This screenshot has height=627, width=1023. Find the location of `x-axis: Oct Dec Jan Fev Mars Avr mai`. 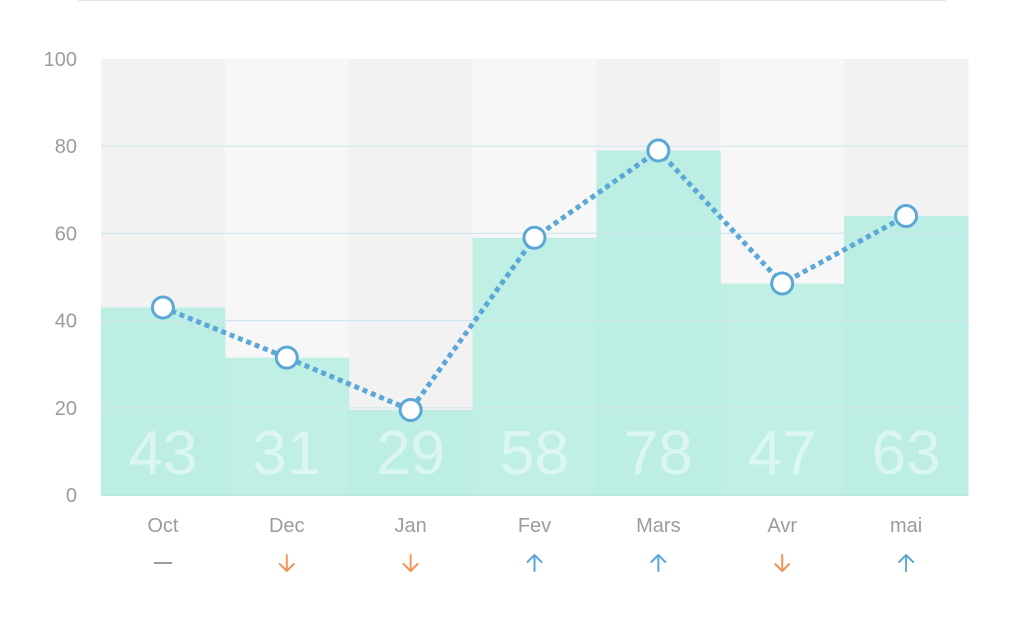

x-axis: Oct Dec Jan Fev Mars Avr mai is located at coordinates (534, 526).